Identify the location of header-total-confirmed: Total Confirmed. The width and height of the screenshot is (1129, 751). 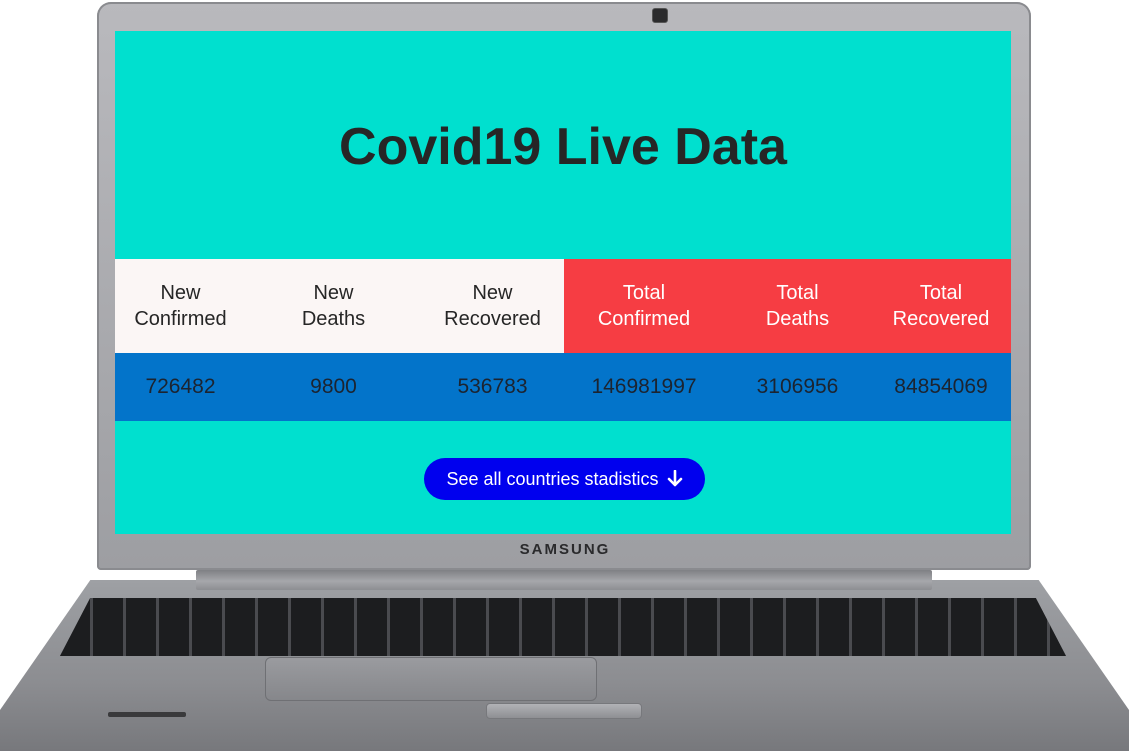
(644, 306).